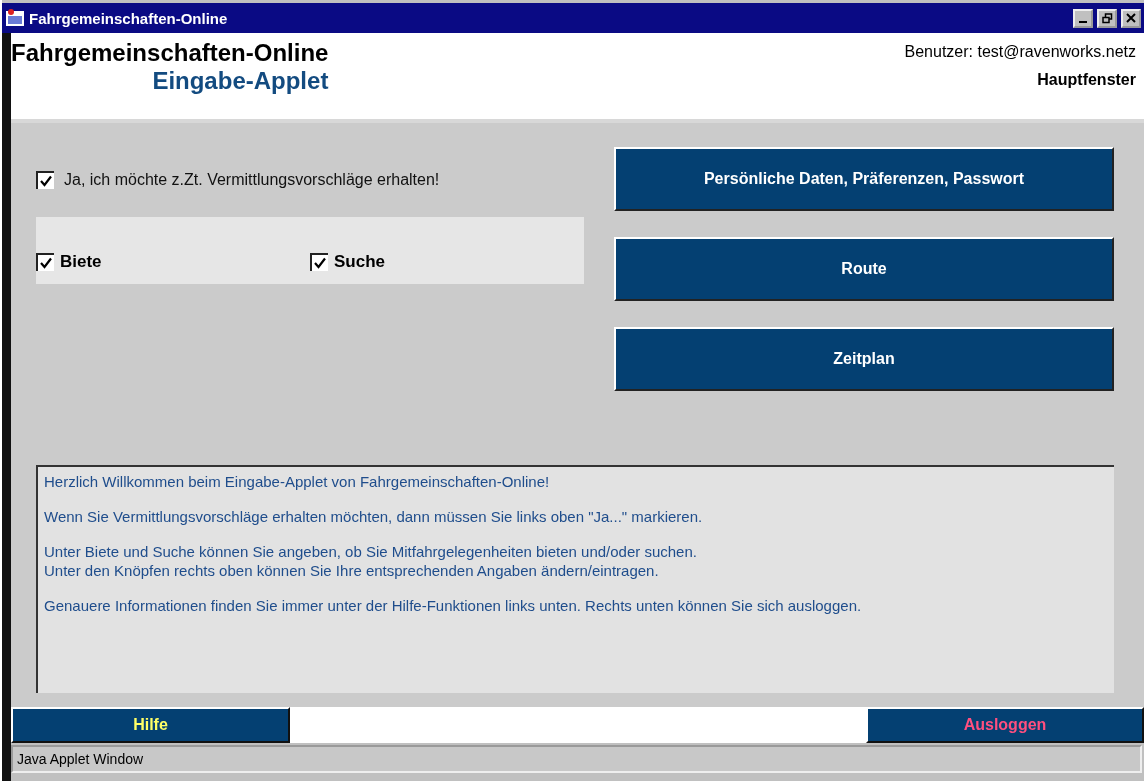  What do you see at coordinates (1020, 52) in the screenshot?
I see `user-label: Benutzer: test@ravenworks.netz` at bounding box center [1020, 52].